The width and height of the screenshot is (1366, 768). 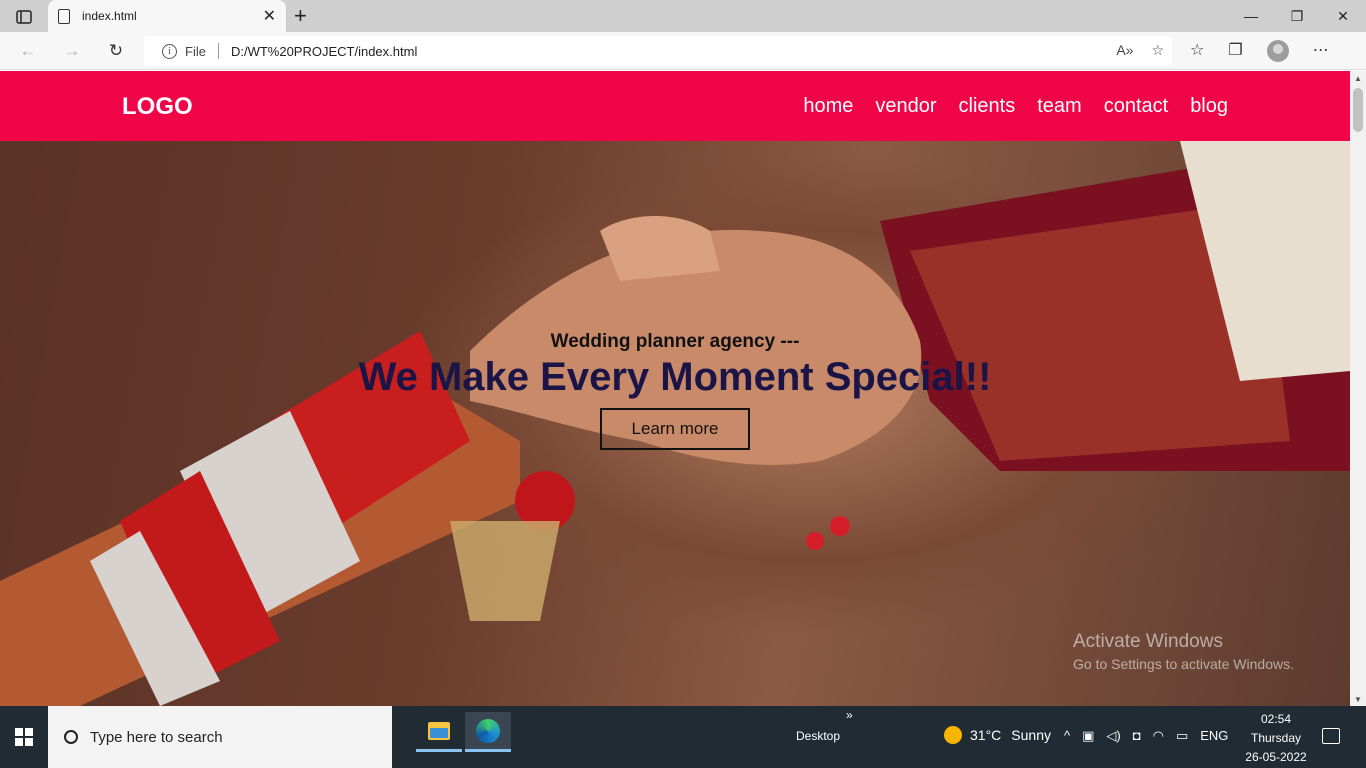 What do you see at coordinates (1214, 736) in the screenshot?
I see `language-indicator: ENG` at bounding box center [1214, 736].